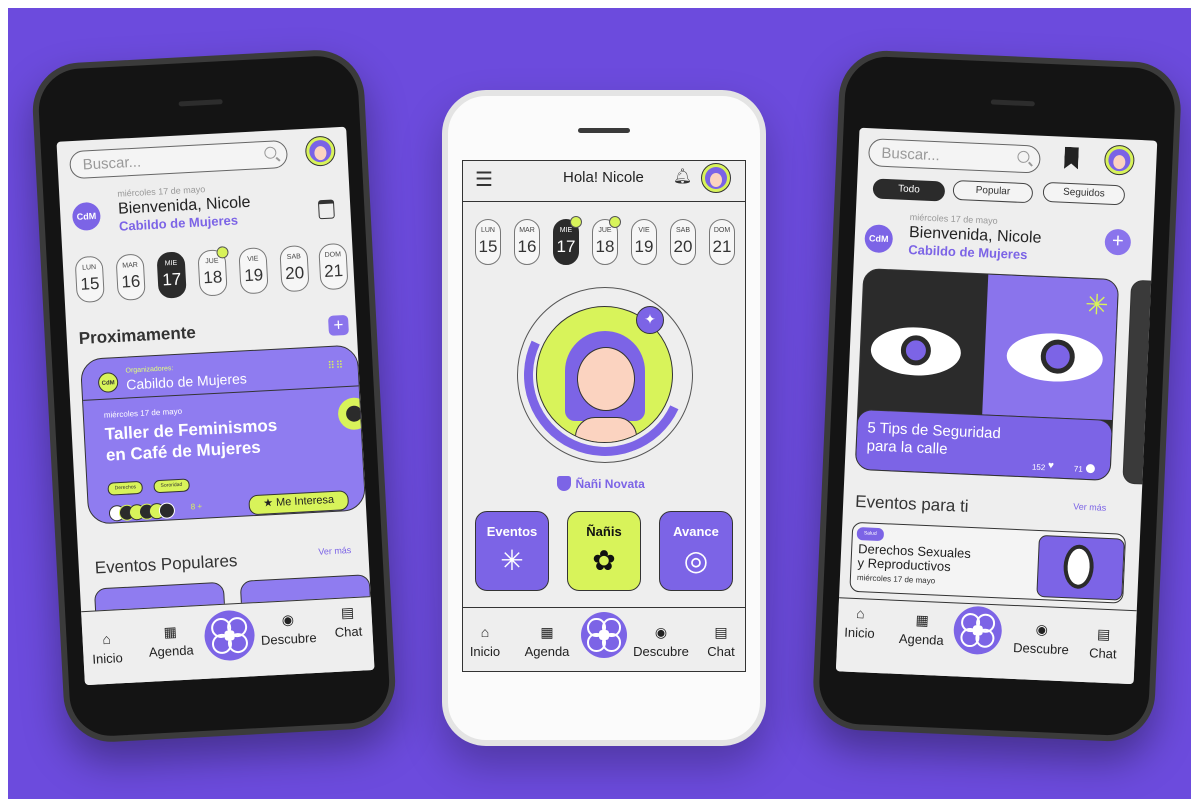 This screenshot has height=807, width=1199. I want to click on target-icon: ◎, so click(696, 560).